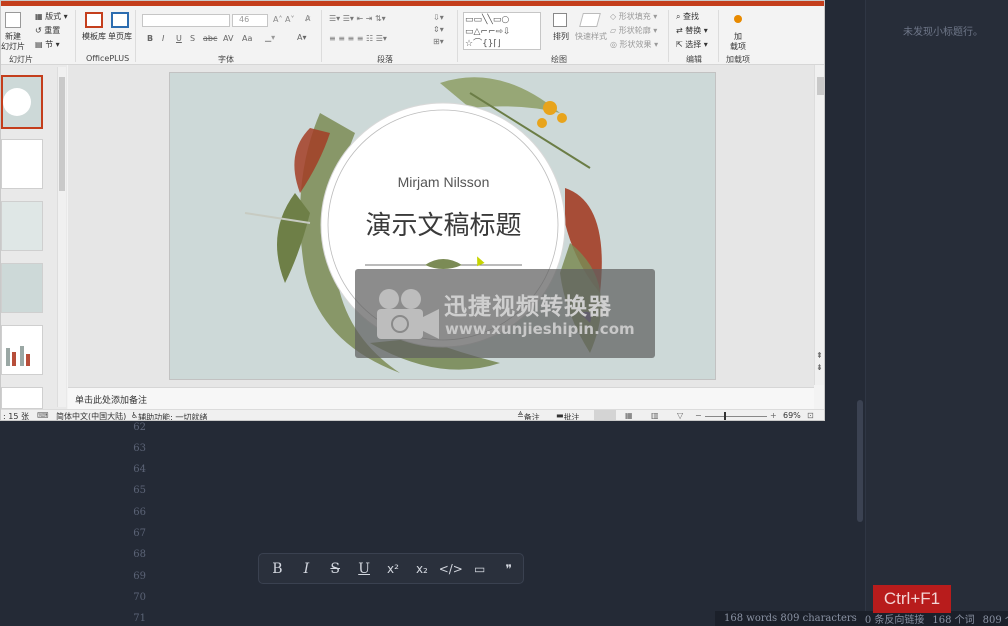 This screenshot has width=1008, height=626. I want to click on group-drawing-label: 绘图, so click(559, 59).